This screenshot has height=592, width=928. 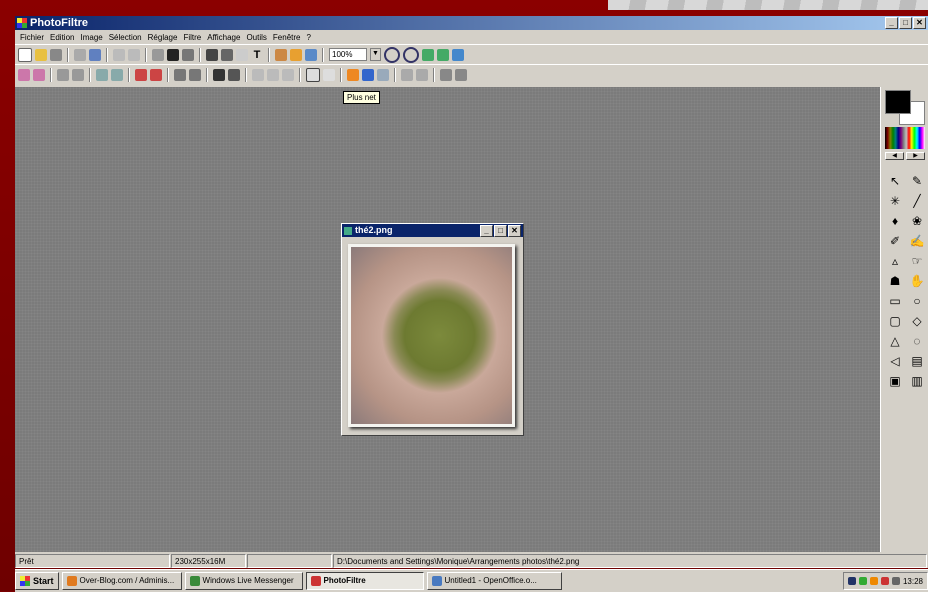 What do you see at coordinates (212, 54) in the screenshot?
I see `image-size-icon` at bounding box center [212, 54].